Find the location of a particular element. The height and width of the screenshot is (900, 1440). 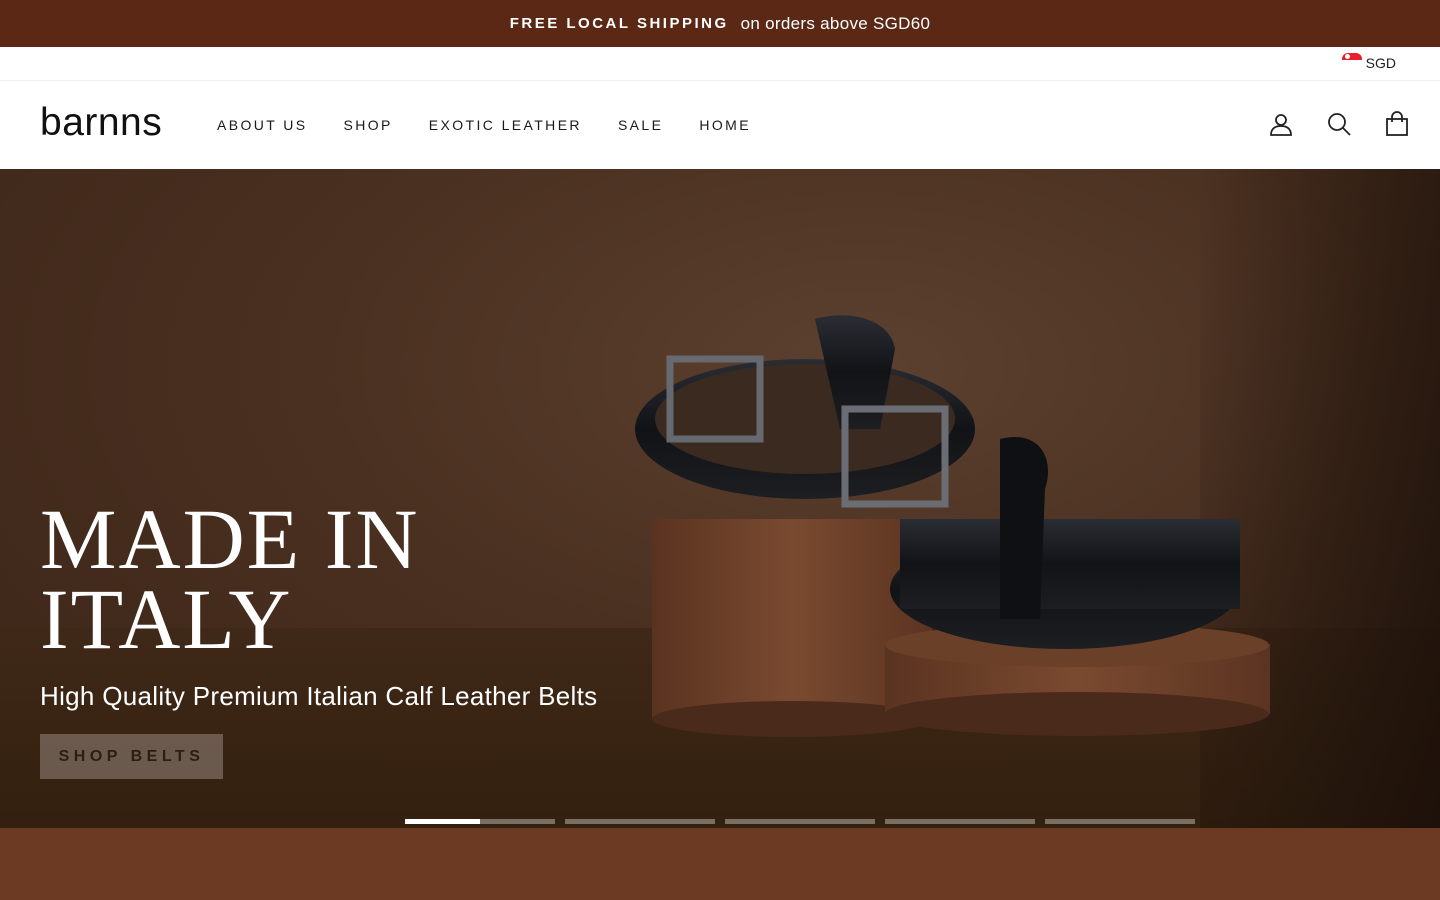

search-icon is located at coordinates (1339, 124).